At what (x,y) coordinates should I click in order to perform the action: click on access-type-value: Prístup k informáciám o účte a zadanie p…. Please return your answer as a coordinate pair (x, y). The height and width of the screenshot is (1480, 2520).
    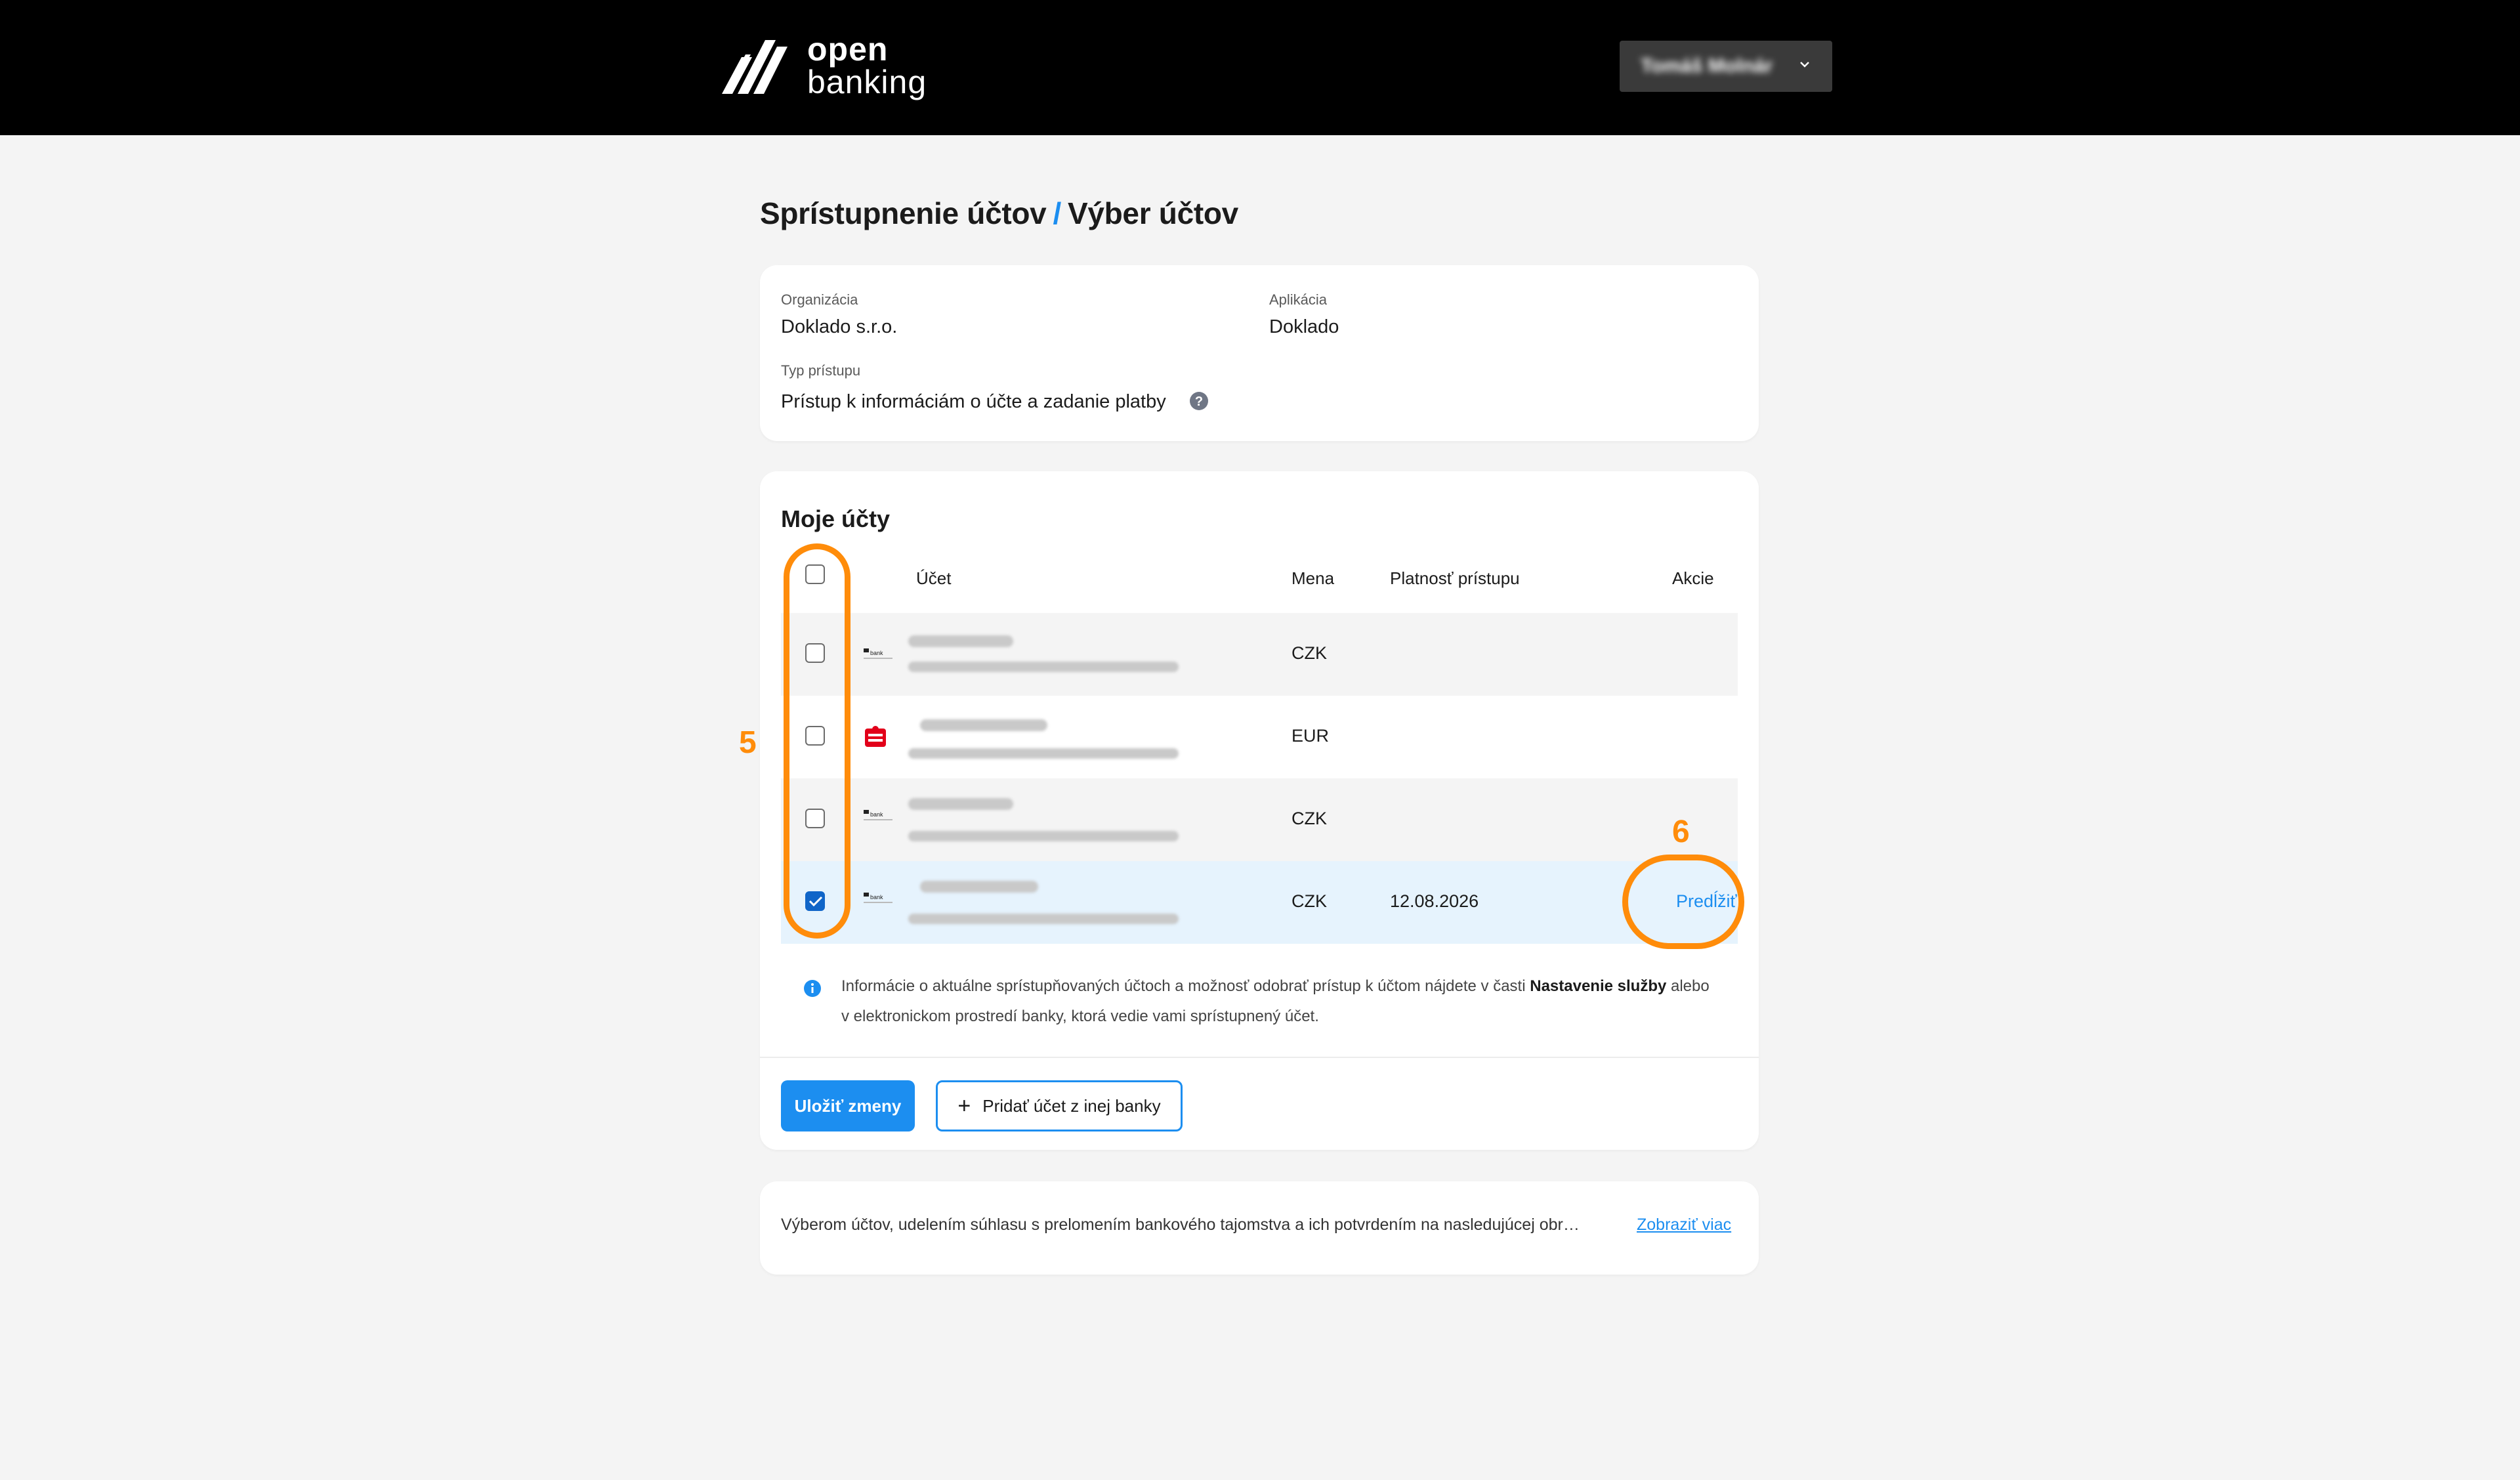
    Looking at the image, I should click on (973, 401).